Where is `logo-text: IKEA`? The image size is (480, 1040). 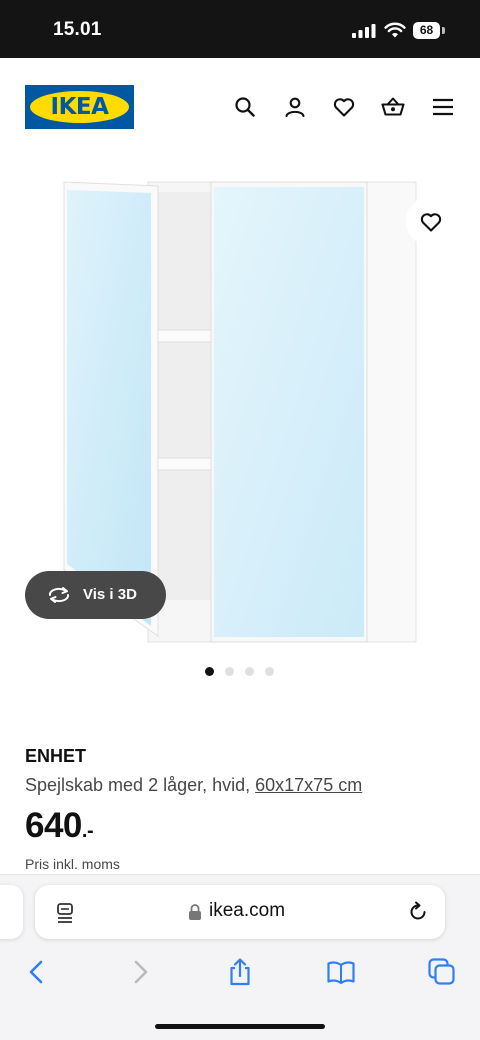
logo-text: IKEA is located at coordinates (79, 107).